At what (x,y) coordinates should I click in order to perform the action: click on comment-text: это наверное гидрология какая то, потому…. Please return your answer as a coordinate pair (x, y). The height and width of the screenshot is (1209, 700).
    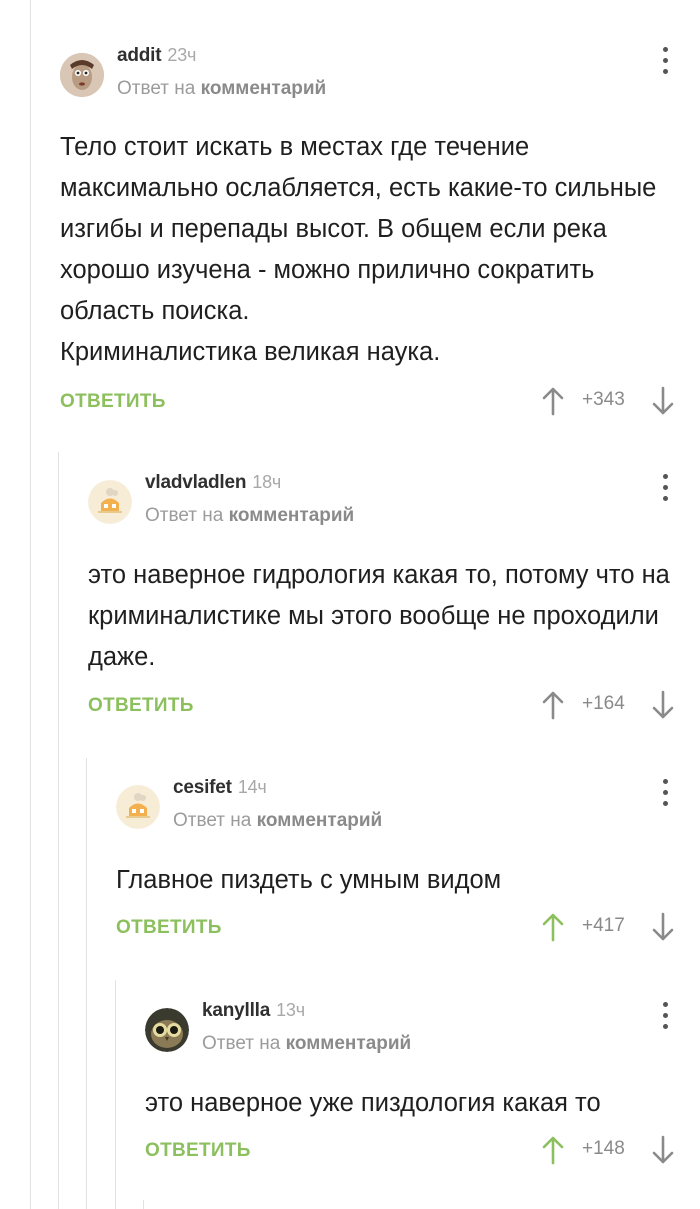
    Looking at the image, I should click on (379, 616).